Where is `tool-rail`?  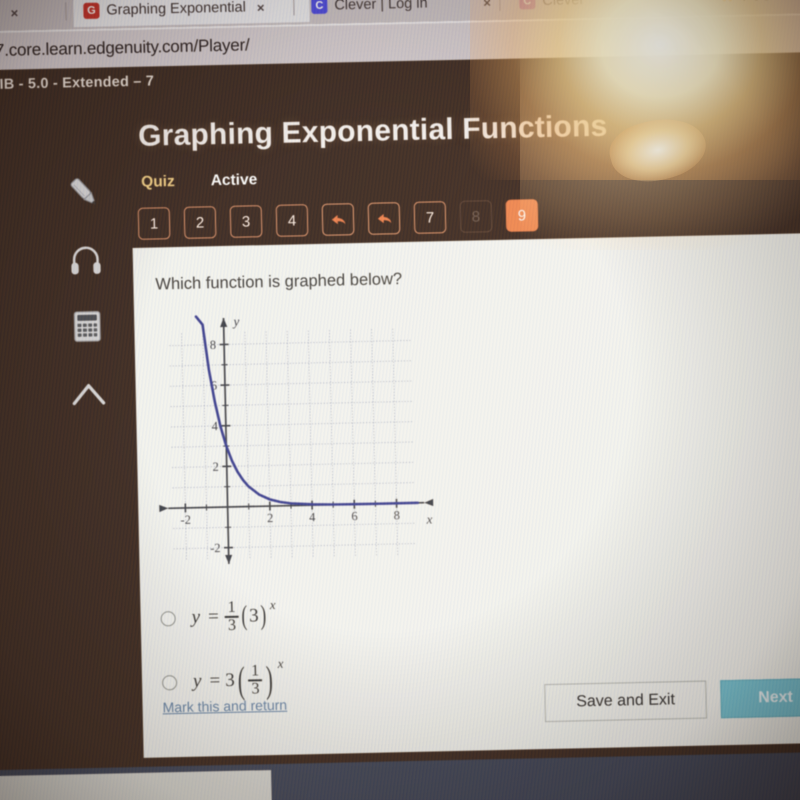
tool-rail is located at coordinates (86, 292).